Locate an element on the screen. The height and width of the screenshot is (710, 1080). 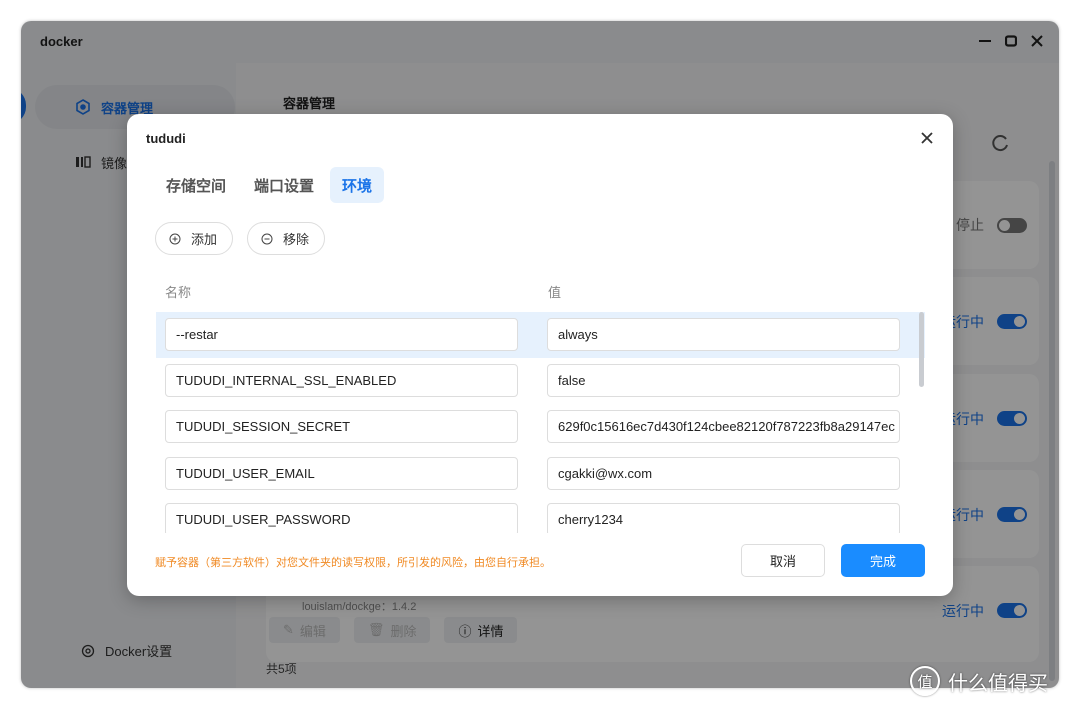
cancel-button: 取消 is located at coordinates (783, 560).